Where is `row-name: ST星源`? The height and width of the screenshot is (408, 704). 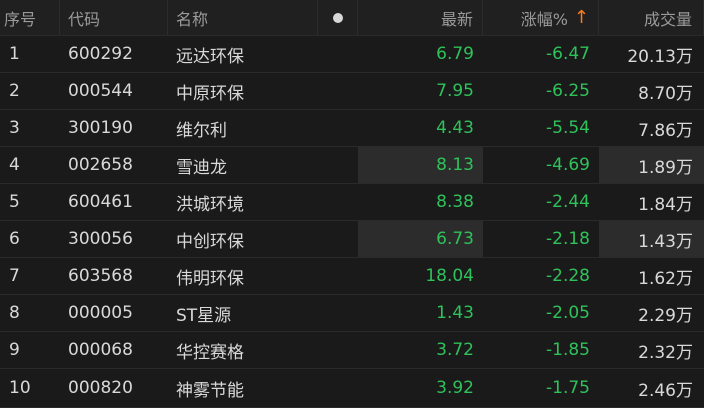 row-name: ST星源 is located at coordinates (204, 315).